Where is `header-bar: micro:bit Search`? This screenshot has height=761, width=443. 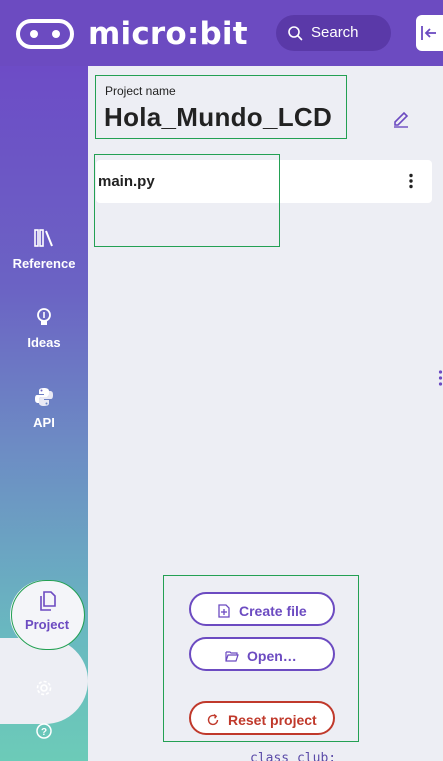
header-bar: micro:bit Search is located at coordinates (221, 33).